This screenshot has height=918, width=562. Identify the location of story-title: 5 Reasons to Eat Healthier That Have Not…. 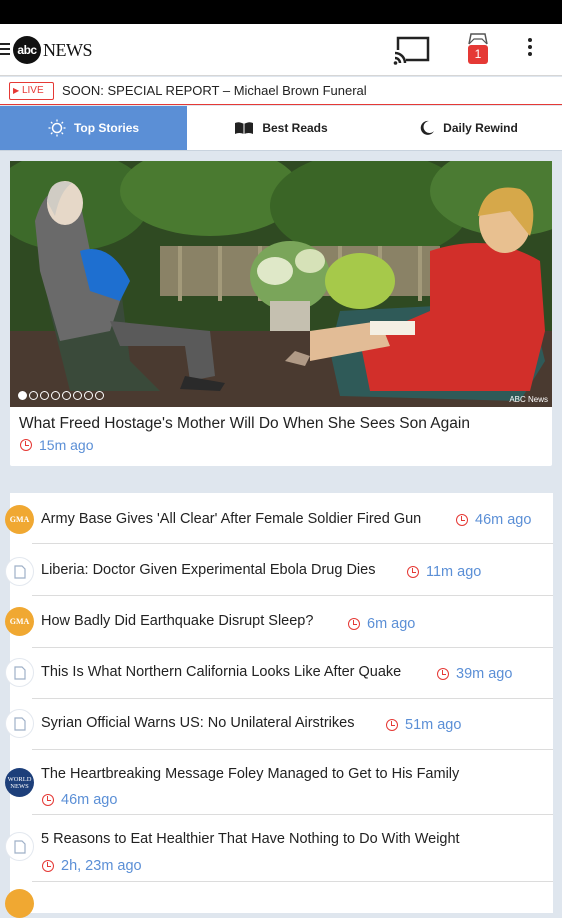
(250, 839).